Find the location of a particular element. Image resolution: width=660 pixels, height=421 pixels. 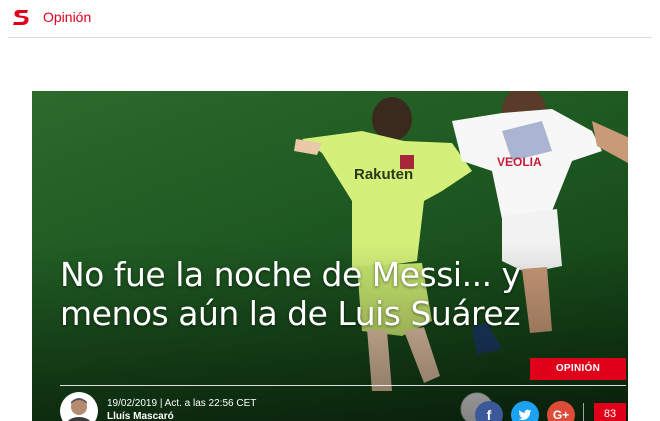

facebook-share-button: f is located at coordinates (489, 411).